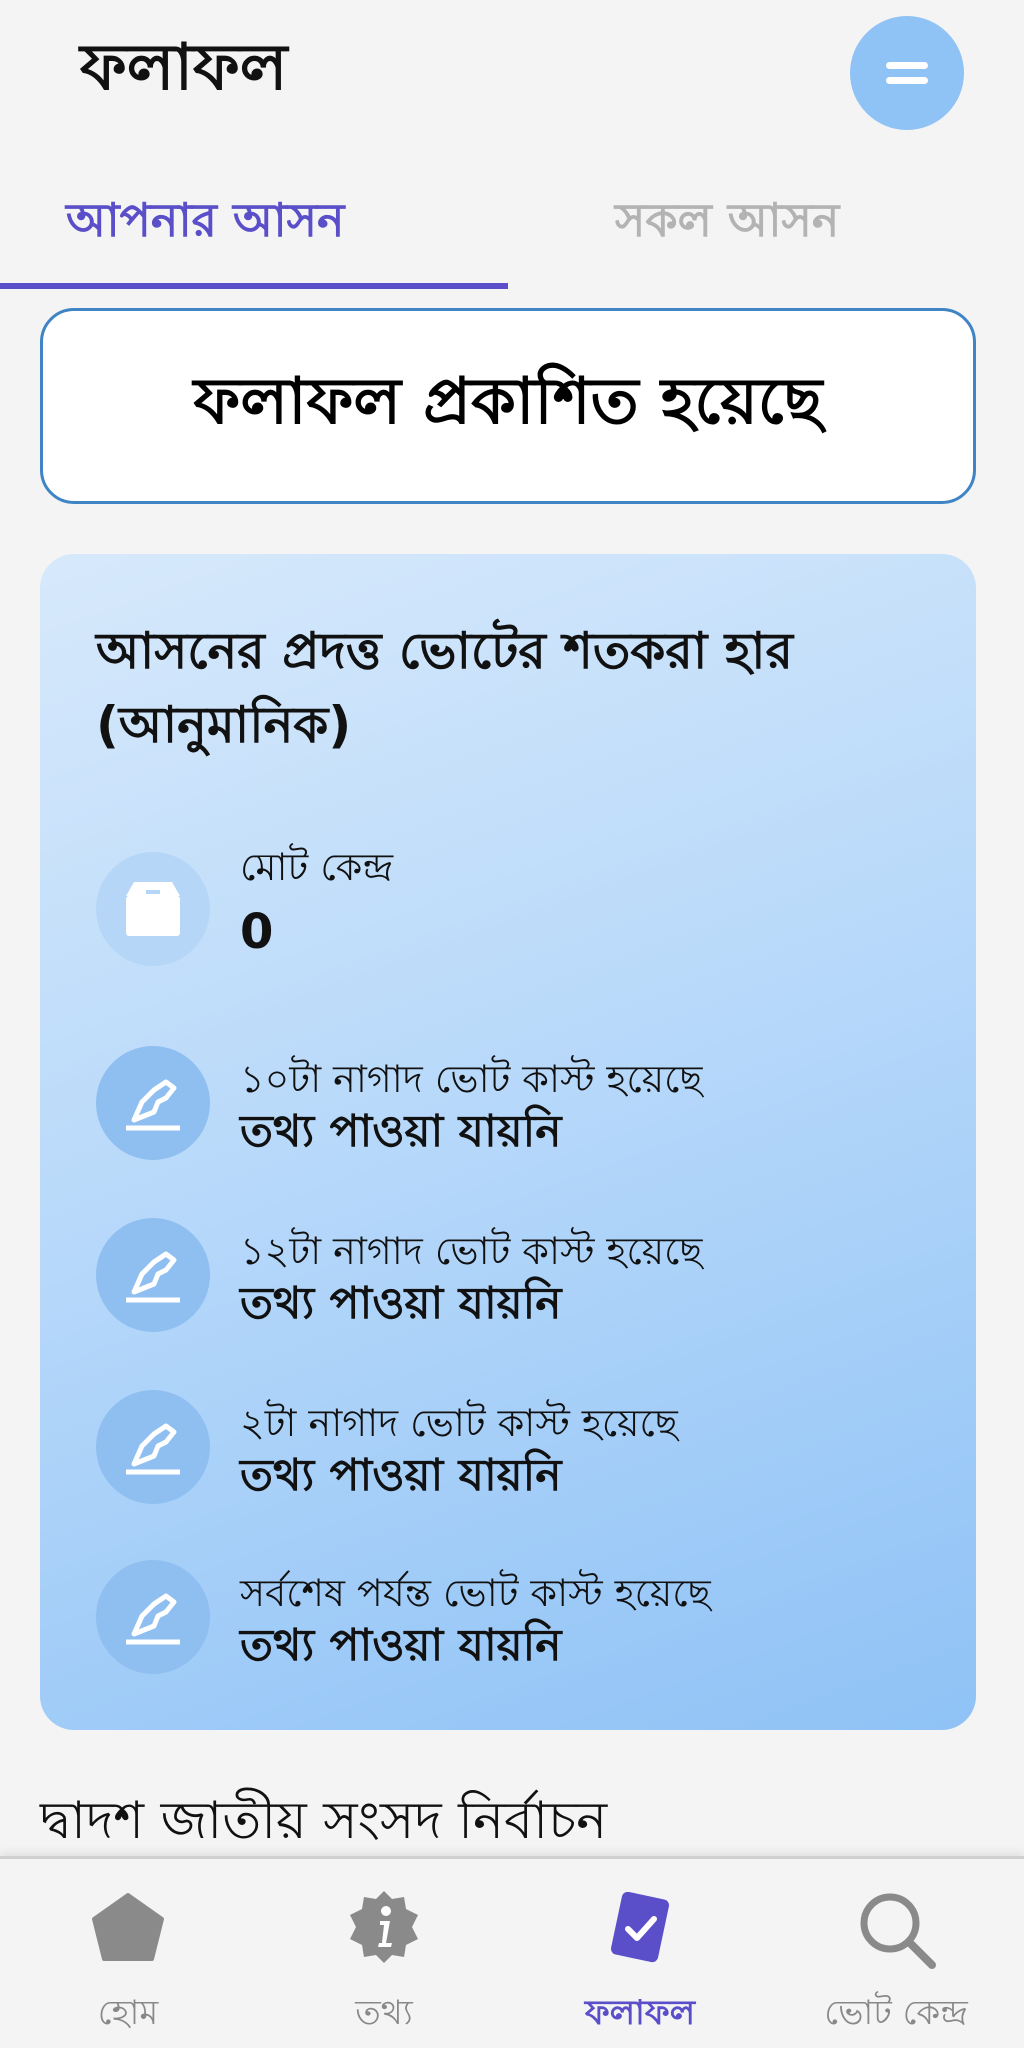 Image resolution: width=1024 pixels, height=2048 pixels. What do you see at coordinates (128, 2013) in the screenshot?
I see `nav-label-home: হোম` at bounding box center [128, 2013].